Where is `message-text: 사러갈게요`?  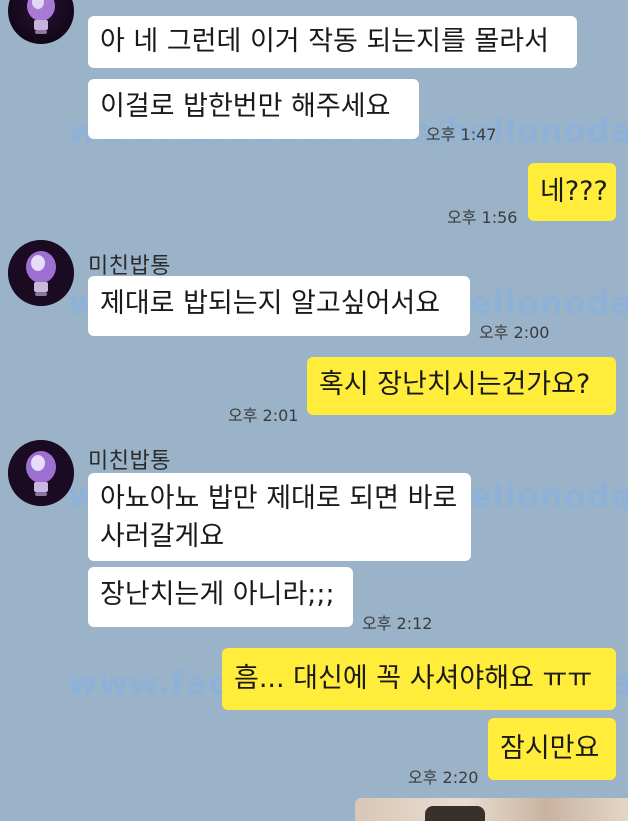
message-text: 사러갈게요 is located at coordinates (162, 536).